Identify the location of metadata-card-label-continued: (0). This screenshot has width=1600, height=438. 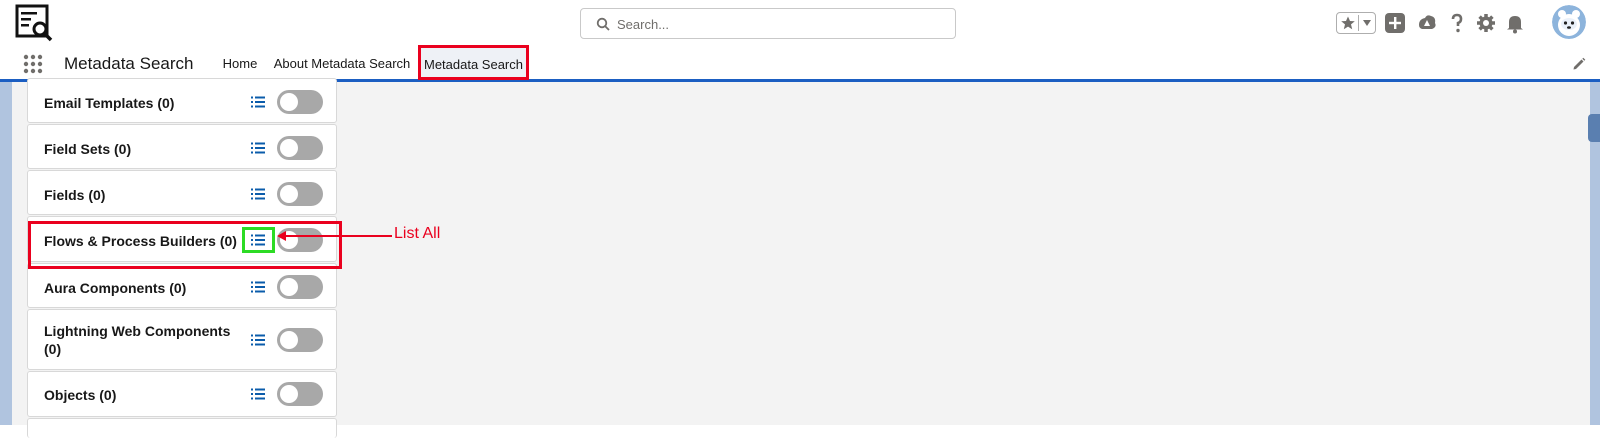
(53, 349).